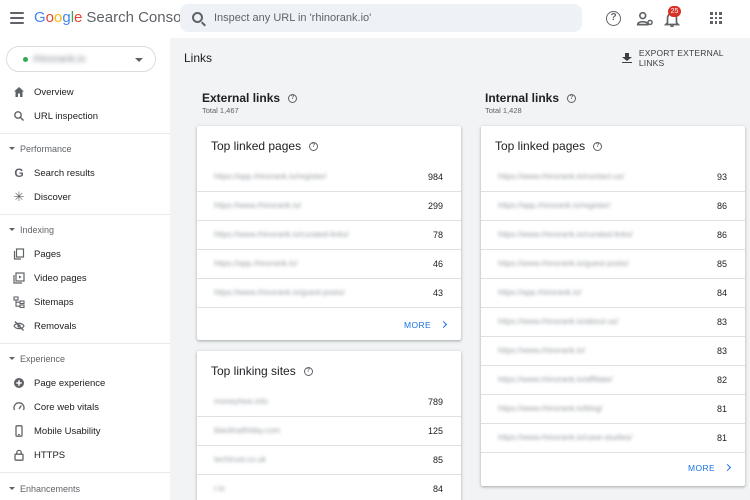 This screenshot has width=750, height=500. Describe the element at coordinates (329, 177) in the screenshot. I see `table-row: https://app.rhinorank.io/register/984` at that location.